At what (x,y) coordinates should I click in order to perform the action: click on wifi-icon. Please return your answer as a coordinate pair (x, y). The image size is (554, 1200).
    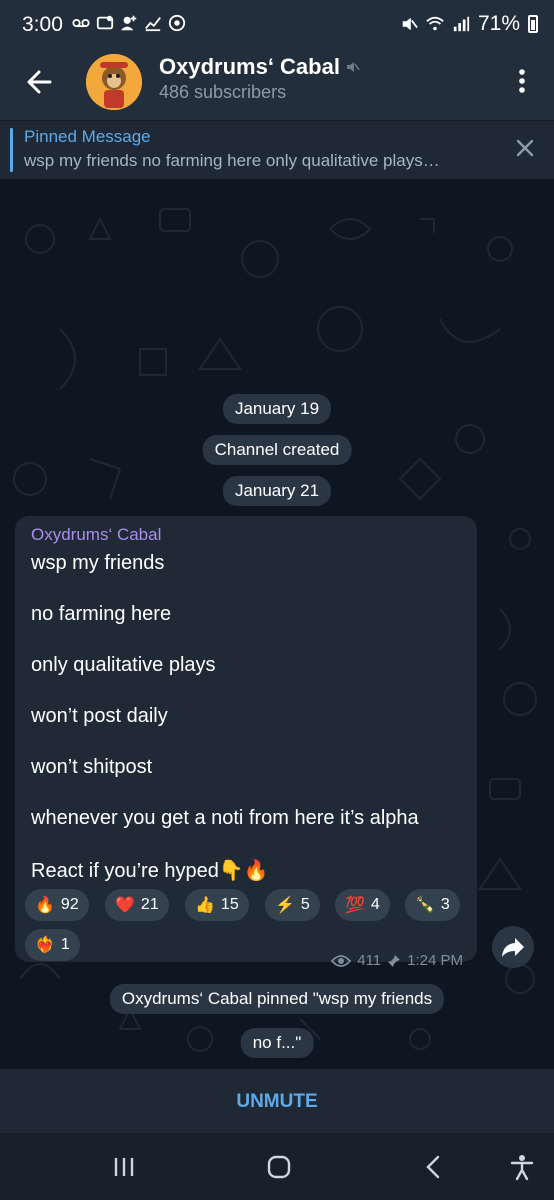
    Looking at the image, I should click on (435, 23).